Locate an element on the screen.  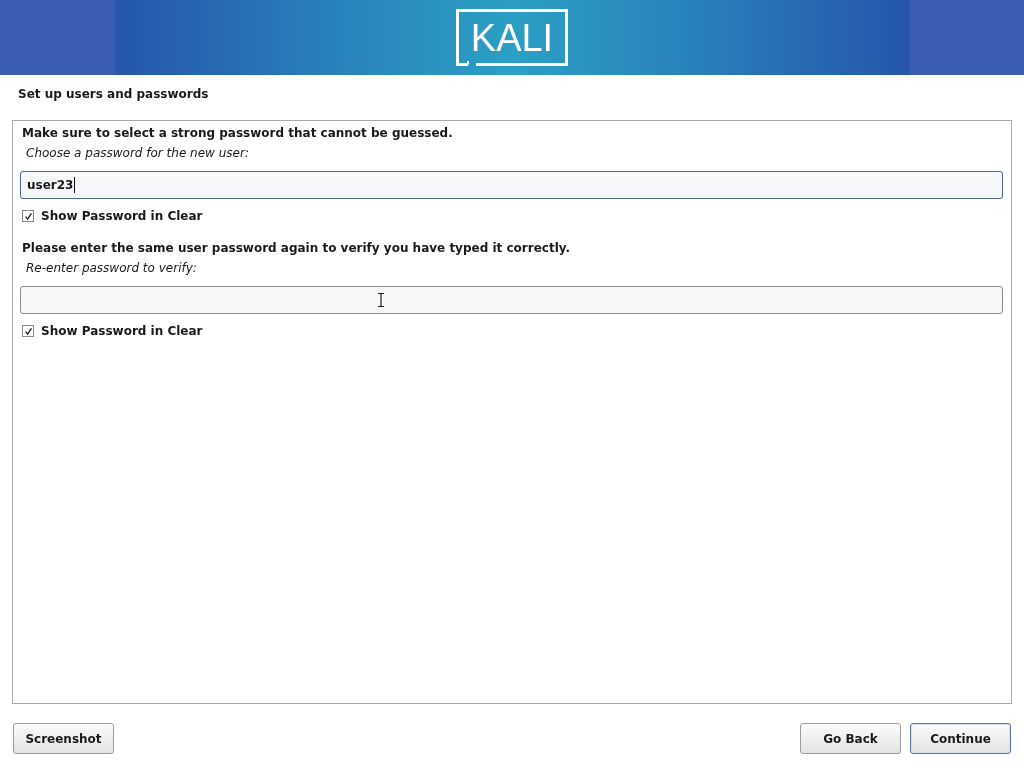
text-caret-icon is located at coordinates (75, 185).